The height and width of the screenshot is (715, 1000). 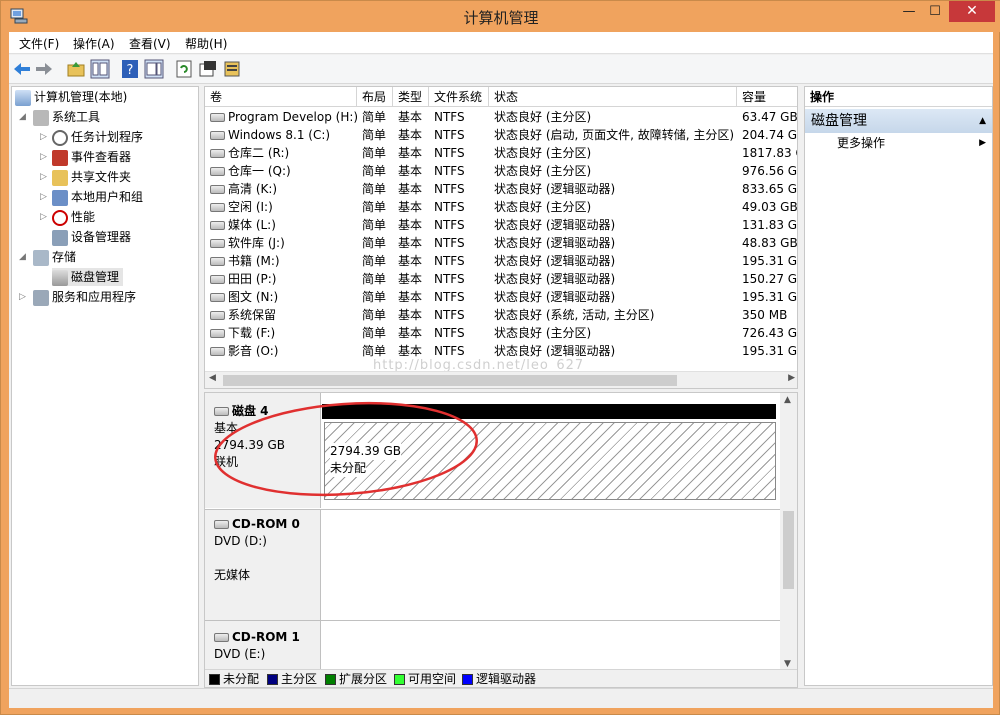 What do you see at coordinates (411, 97) in the screenshot?
I see `column-header-type: 类型` at bounding box center [411, 97].